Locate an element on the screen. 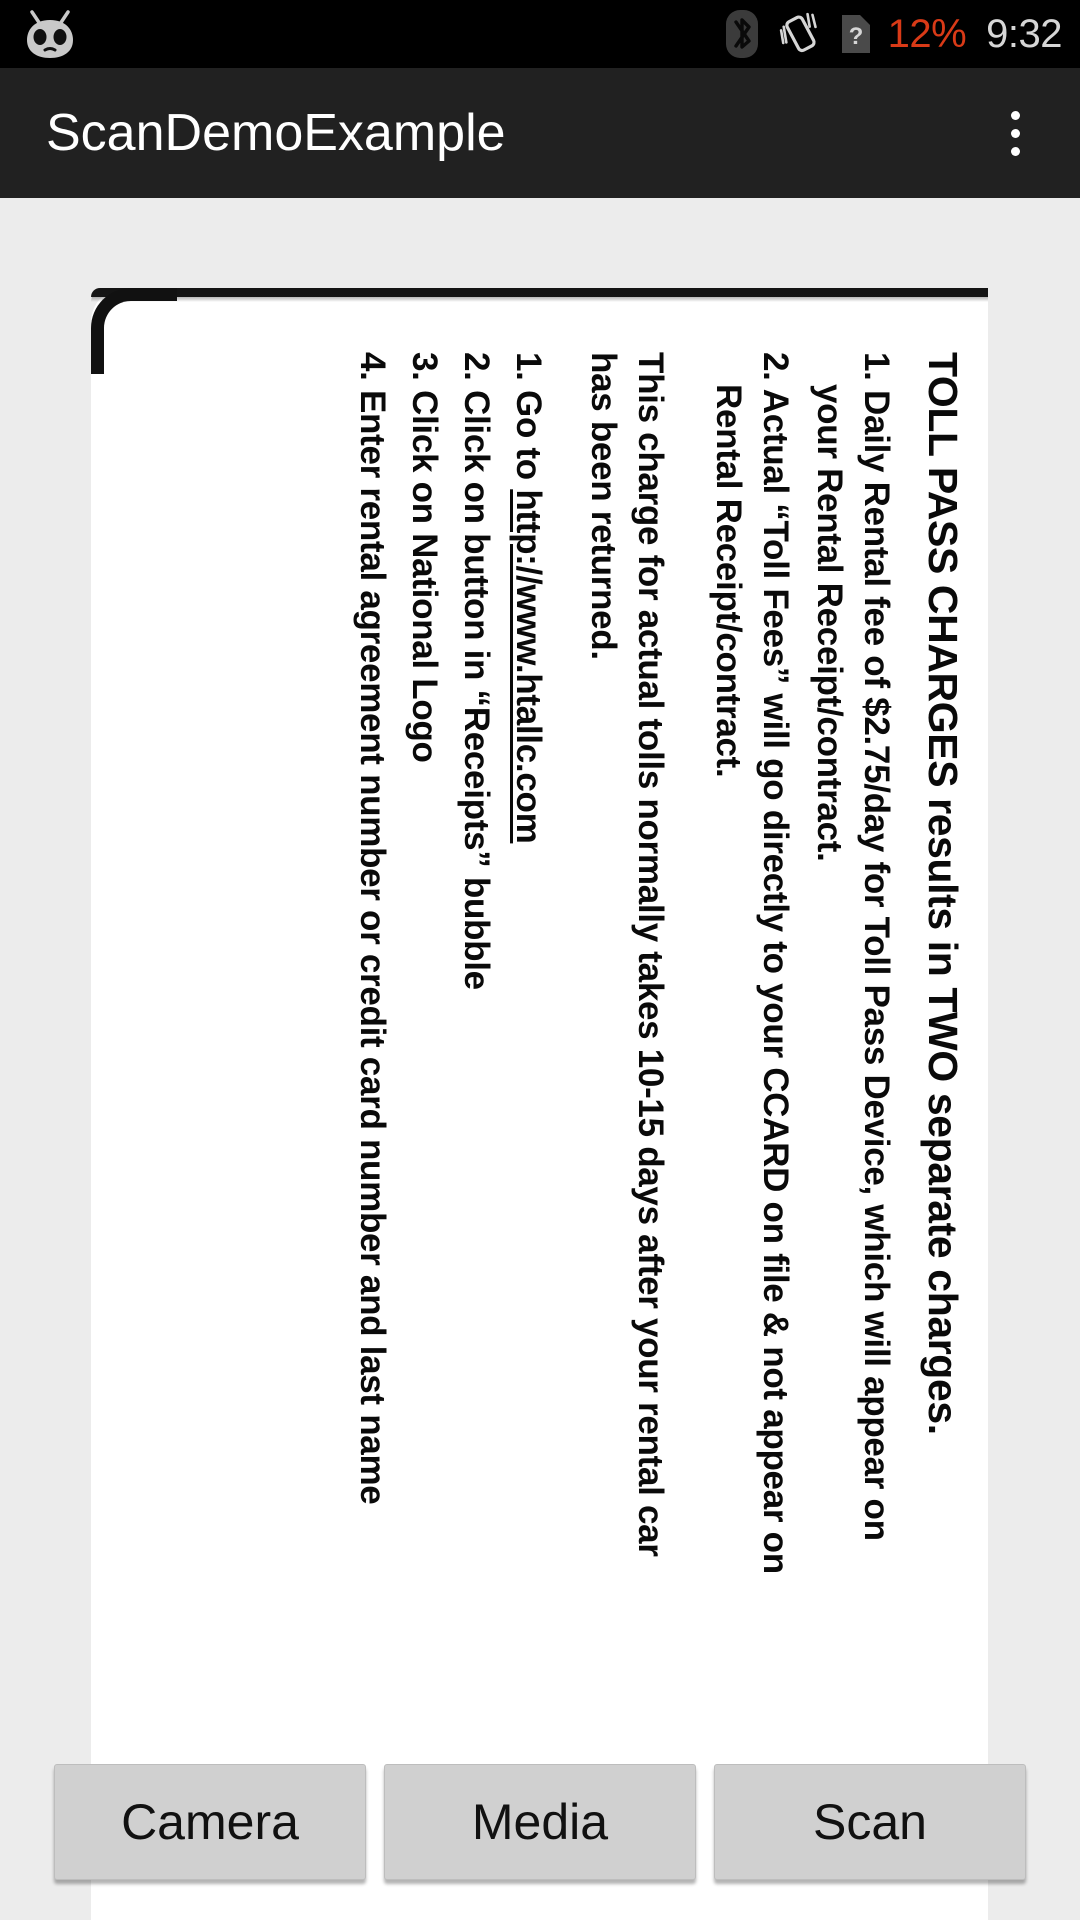 The height and width of the screenshot is (1920, 1080). status-bar-right-cluster: ? 12% 9:32 is located at coordinates (892, 34).